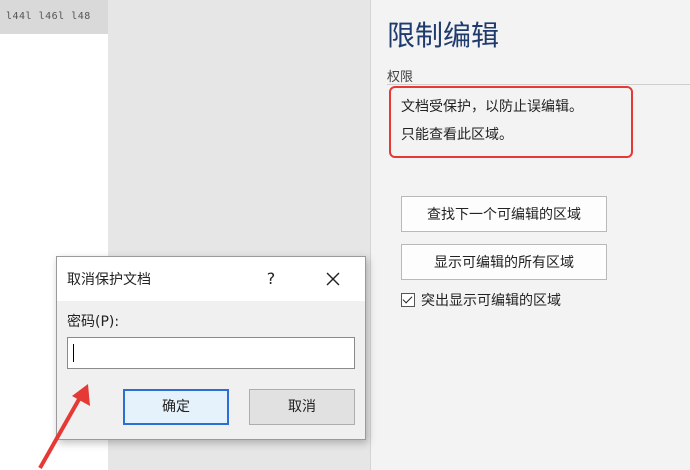 The width and height of the screenshot is (690, 470). What do you see at coordinates (333, 279) in the screenshot?
I see `close-icon` at bounding box center [333, 279].